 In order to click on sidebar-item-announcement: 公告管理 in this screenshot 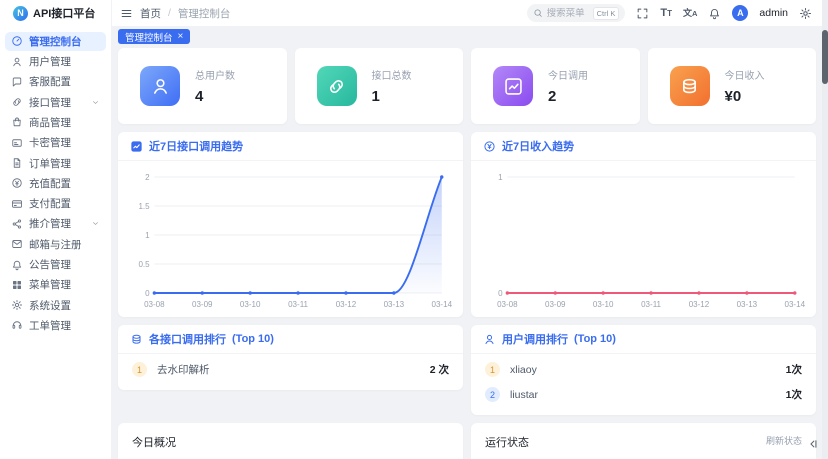, I will do `click(55, 264)`.